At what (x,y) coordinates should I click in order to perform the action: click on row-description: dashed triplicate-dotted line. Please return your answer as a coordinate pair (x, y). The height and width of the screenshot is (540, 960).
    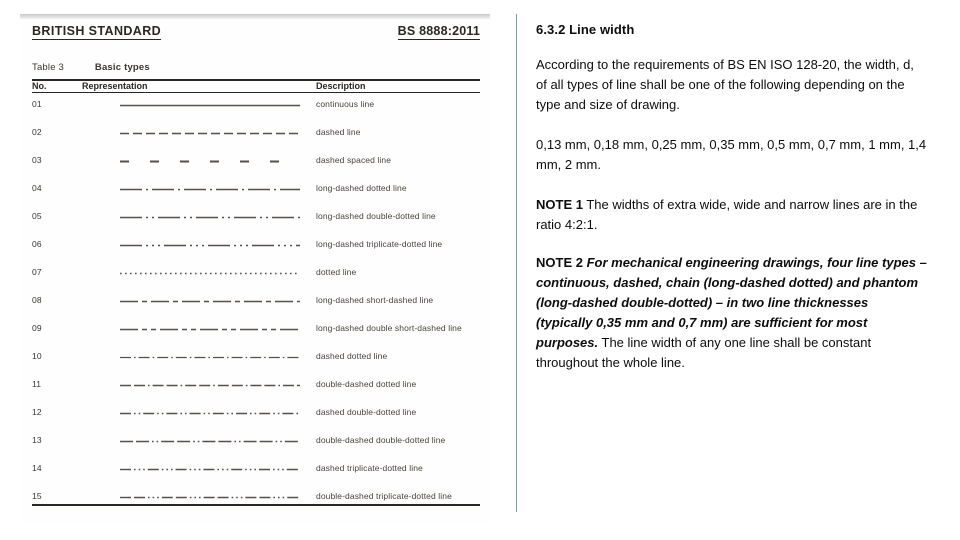
    Looking at the image, I should click on (369, 468).